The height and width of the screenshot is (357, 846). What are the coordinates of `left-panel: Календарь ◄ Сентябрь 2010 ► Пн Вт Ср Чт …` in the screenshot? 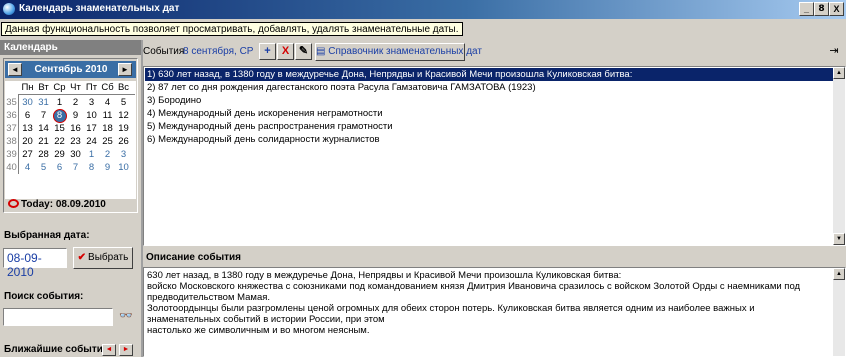 It's located at (70, 198).